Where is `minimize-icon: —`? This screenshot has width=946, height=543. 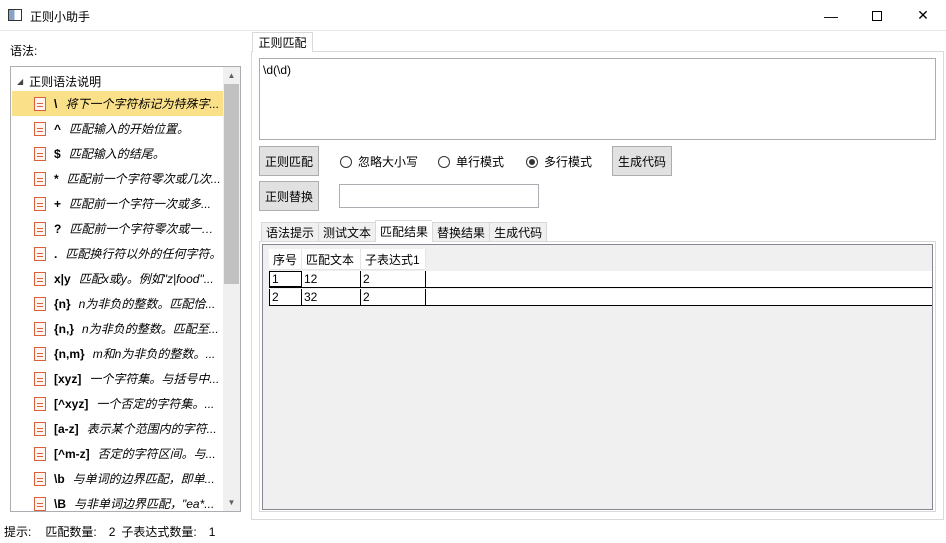 minimize-icon: — is located at coordinates (831, 15).